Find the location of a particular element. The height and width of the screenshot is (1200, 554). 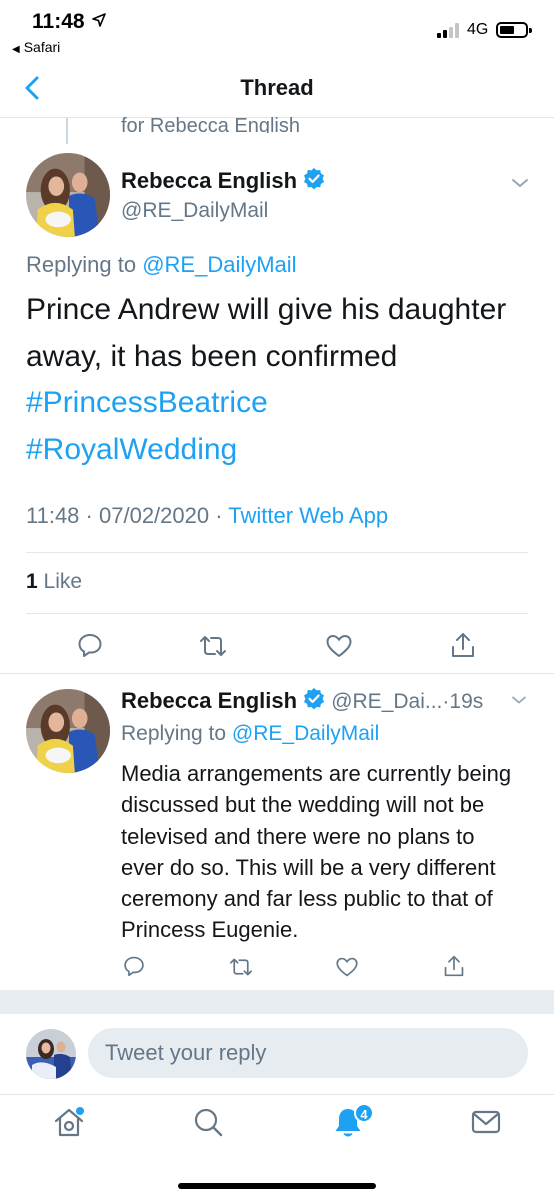

tweet-date: 07/02/2020 is located at coordinates (154, 515).